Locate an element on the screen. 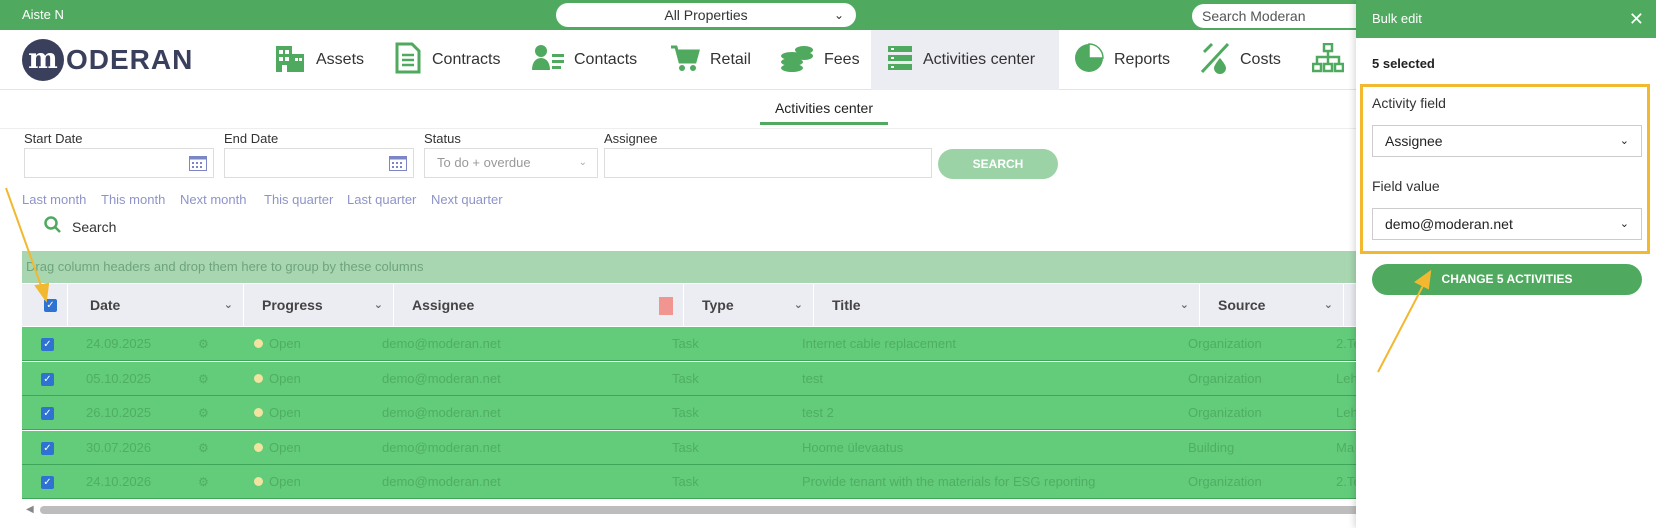 The image size is (1656, 528). search-link: Search is located at coordinates (80, 226).